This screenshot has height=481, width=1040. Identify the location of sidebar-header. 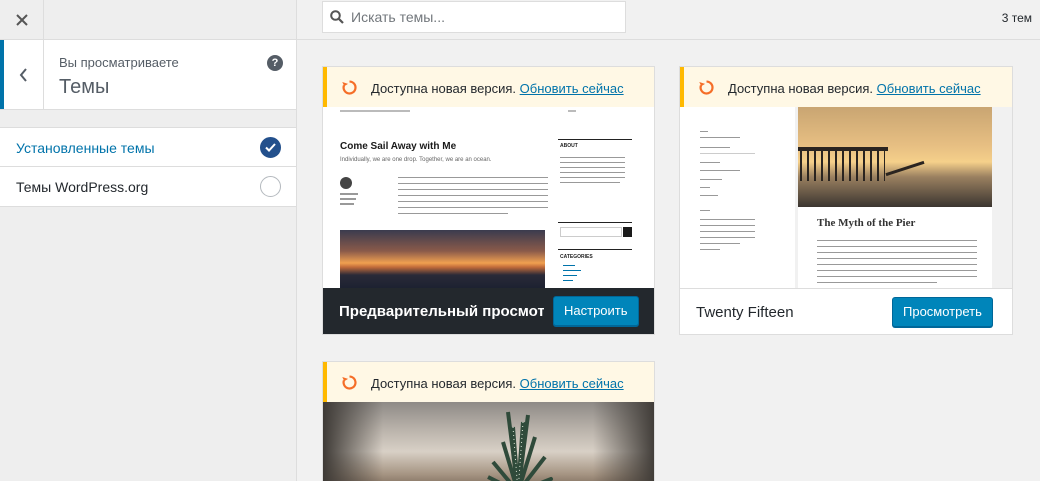
(148, 20).